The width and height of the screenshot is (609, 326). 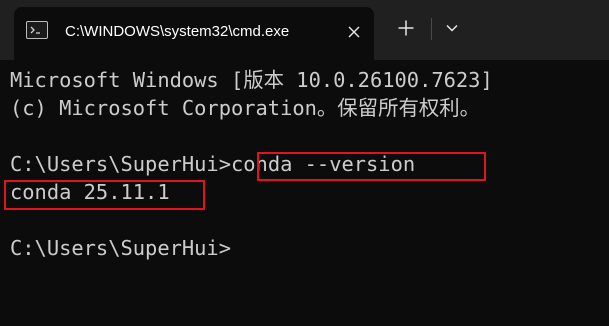 What do you see at coordinates (251, 80) in the screenshot?
I see `terminal-line: Microsoft Windows [版本 10.0.26100.7623]` at bounding box center [251, 80].